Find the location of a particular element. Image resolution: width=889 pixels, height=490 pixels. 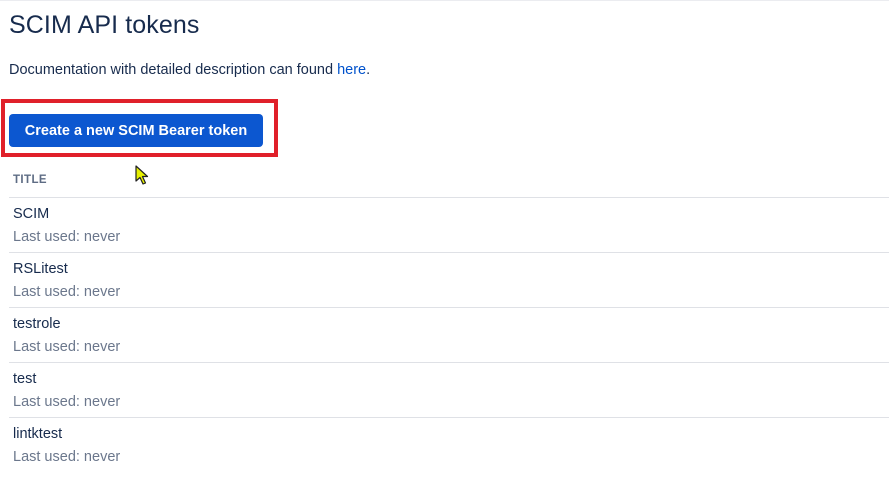

create-token-button: Create a new SCIM Bearer token is located at coordinates (136, 130).